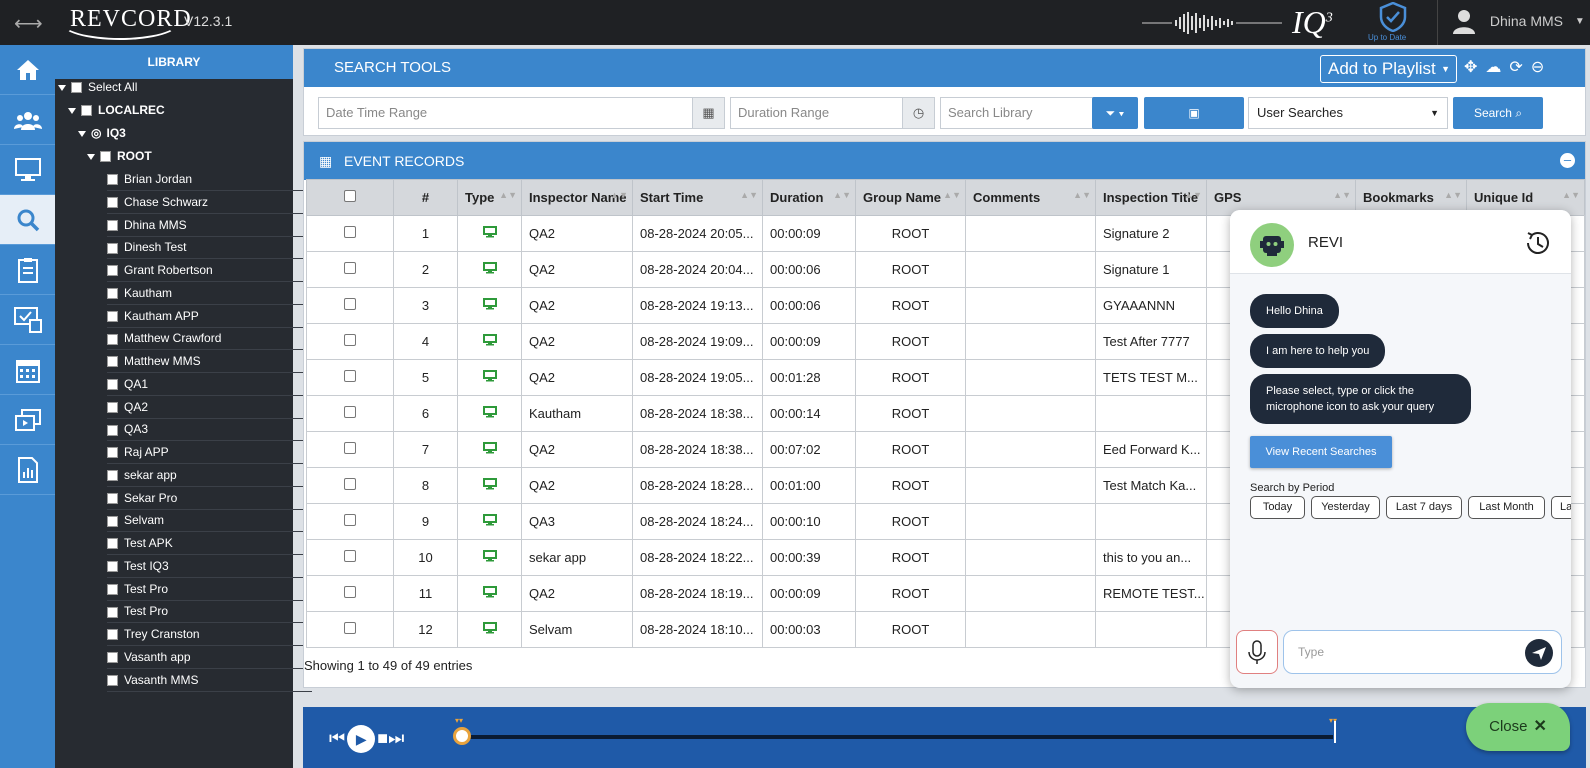  I want to click on view-recent-searches-button: View Recent Searches, so click(1321, 452).